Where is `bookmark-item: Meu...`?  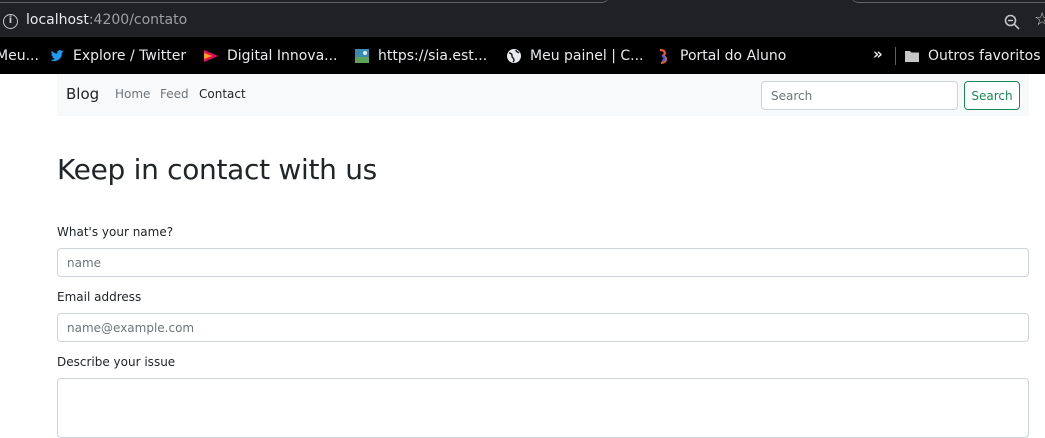 bookmark-item: Meu... is located at coordinates (19, 56).